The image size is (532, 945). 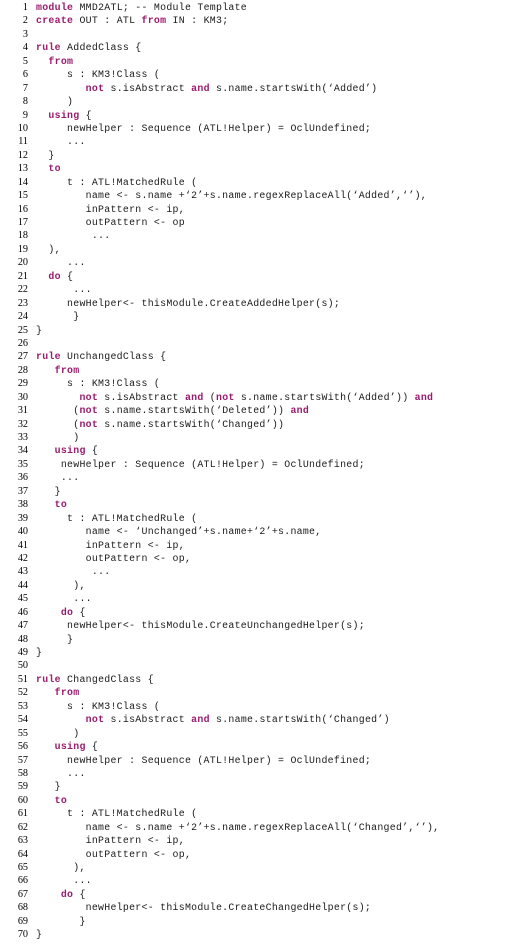 What do you see at coordinates (266, 437) in the screenshot?
I see `code-line: 33 )` at bounding box center [266, 437].